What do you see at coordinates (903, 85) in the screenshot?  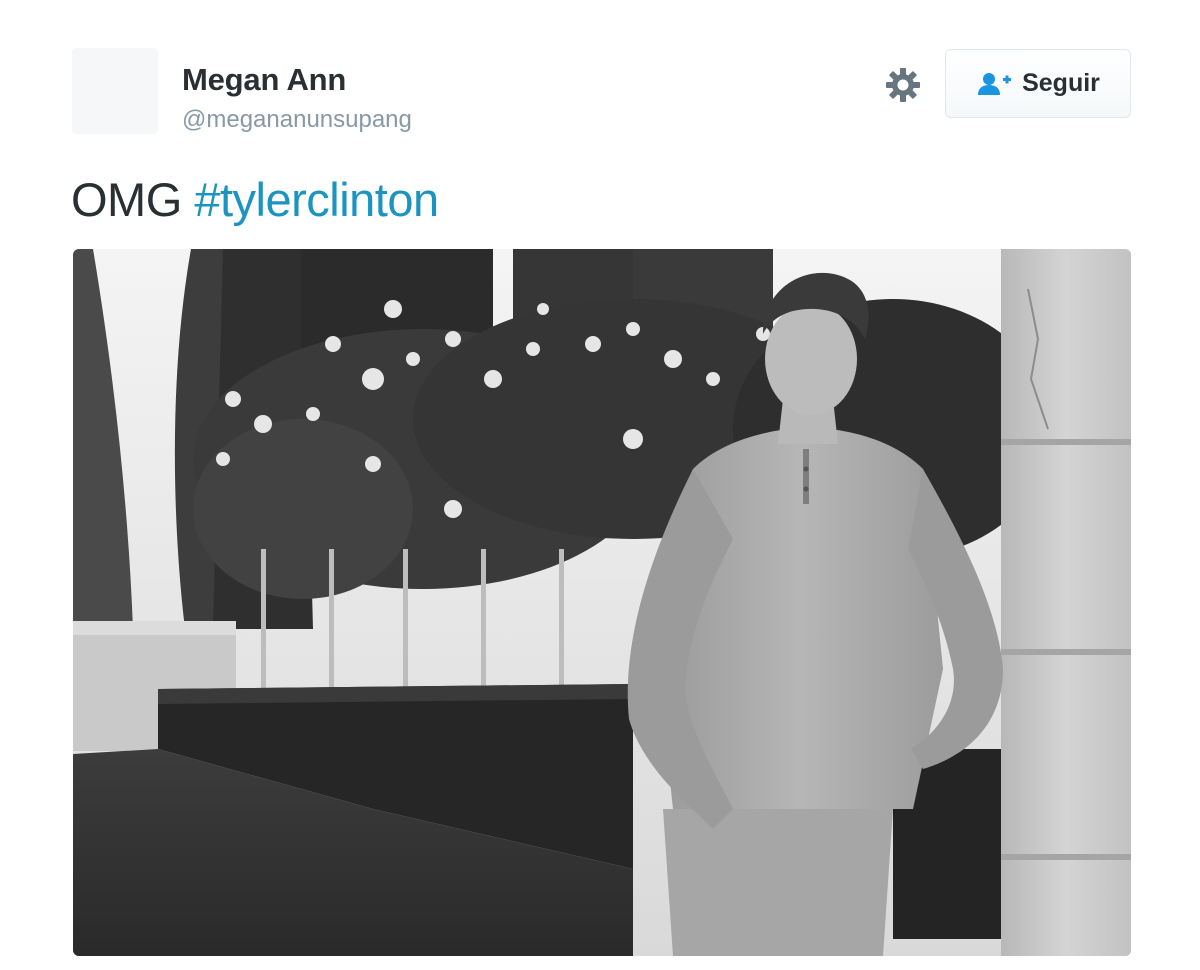 I see `gear-icon` at bounding box center [903, 85].